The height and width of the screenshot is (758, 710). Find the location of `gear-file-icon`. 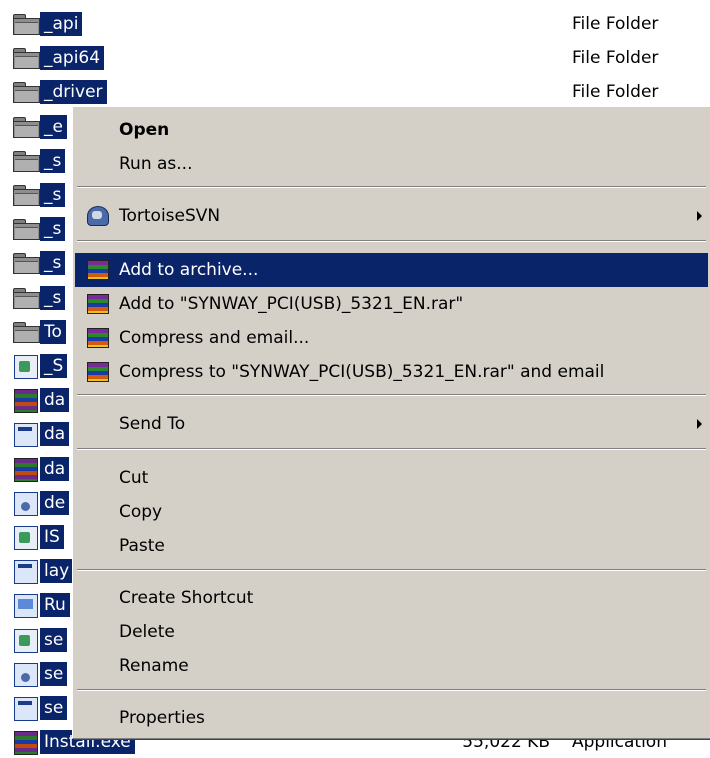

gear-file-icon is located at coordinates (26, 504).